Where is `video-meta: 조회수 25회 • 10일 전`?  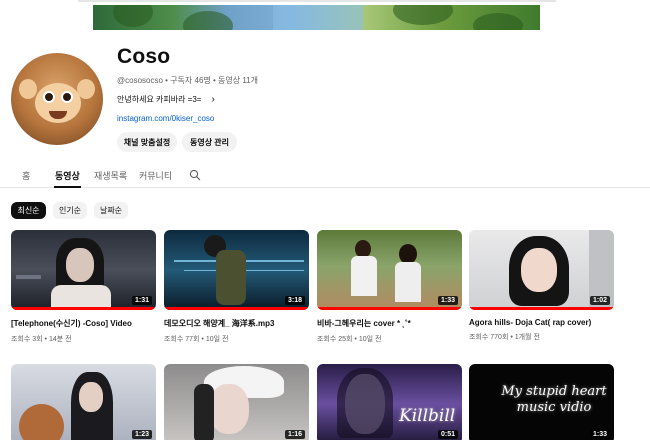 video-meta: 조회수 25회 • 10일 전 is located at coordinates (349, 339).